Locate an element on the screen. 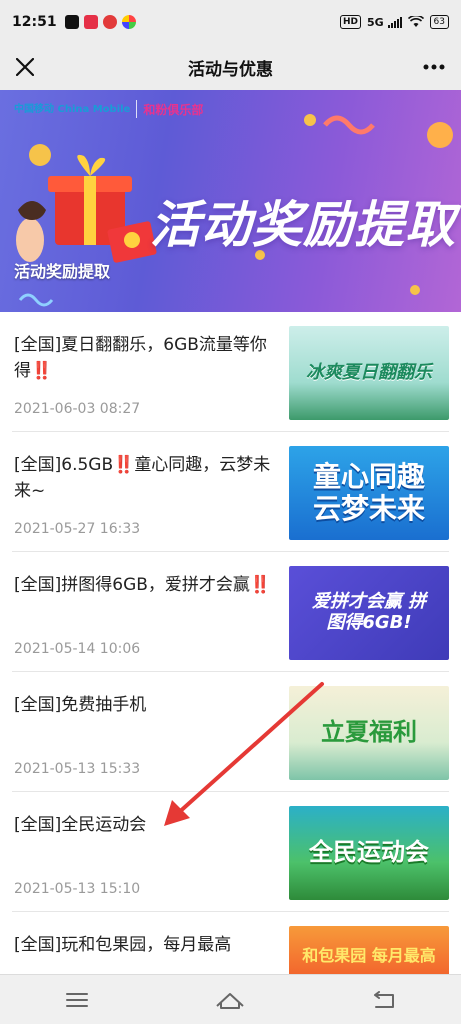 Image resolution: width=461 pixels, height=1024 pixels. menu-button is located at coordinates (77, 1000).